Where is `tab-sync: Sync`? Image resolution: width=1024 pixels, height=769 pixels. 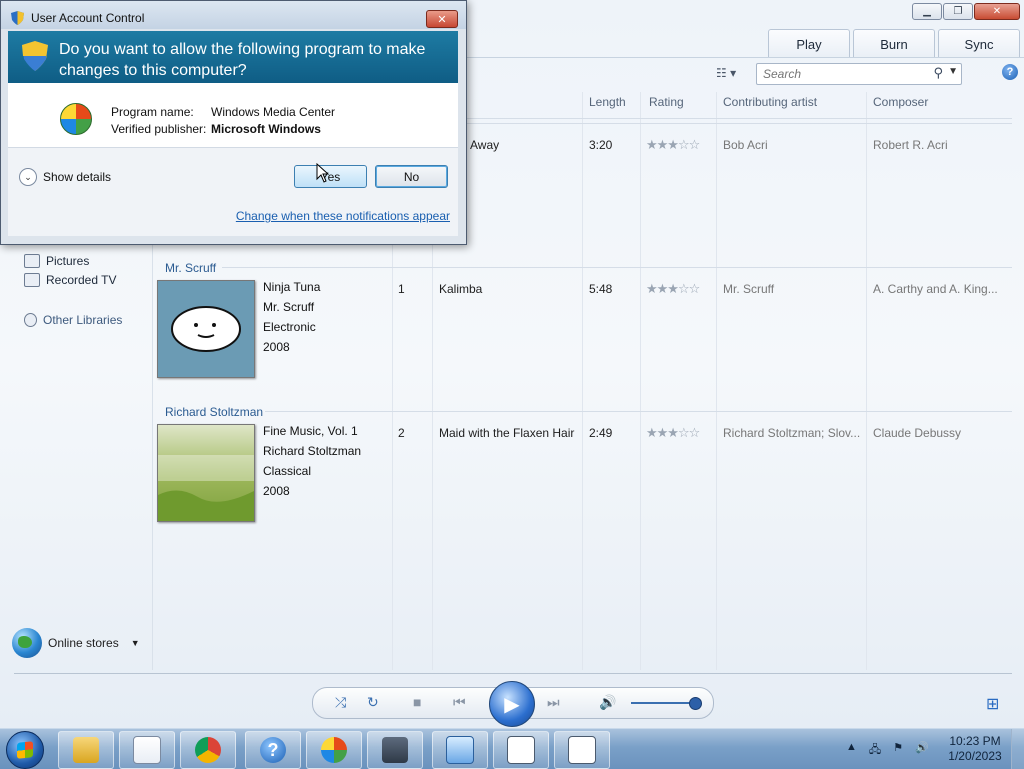
tab-sync: Sync is located at coordinates (979, 43).